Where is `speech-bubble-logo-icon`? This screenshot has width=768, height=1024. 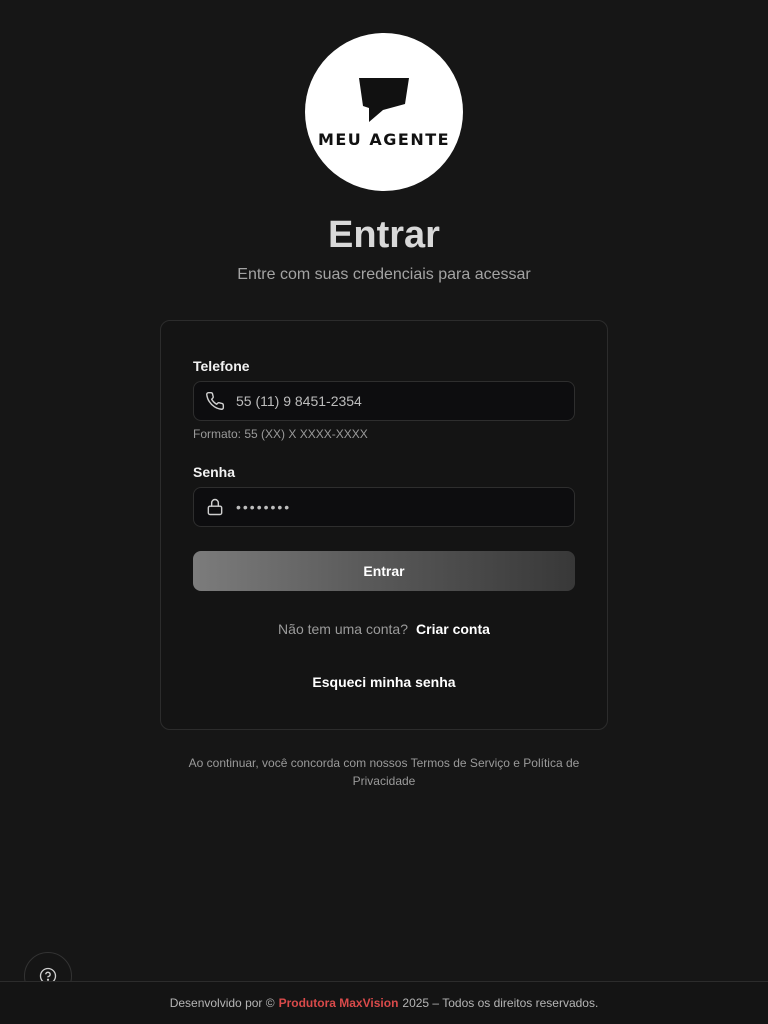
speech-bubble-logo-icon is located at coordinates (384, 99).